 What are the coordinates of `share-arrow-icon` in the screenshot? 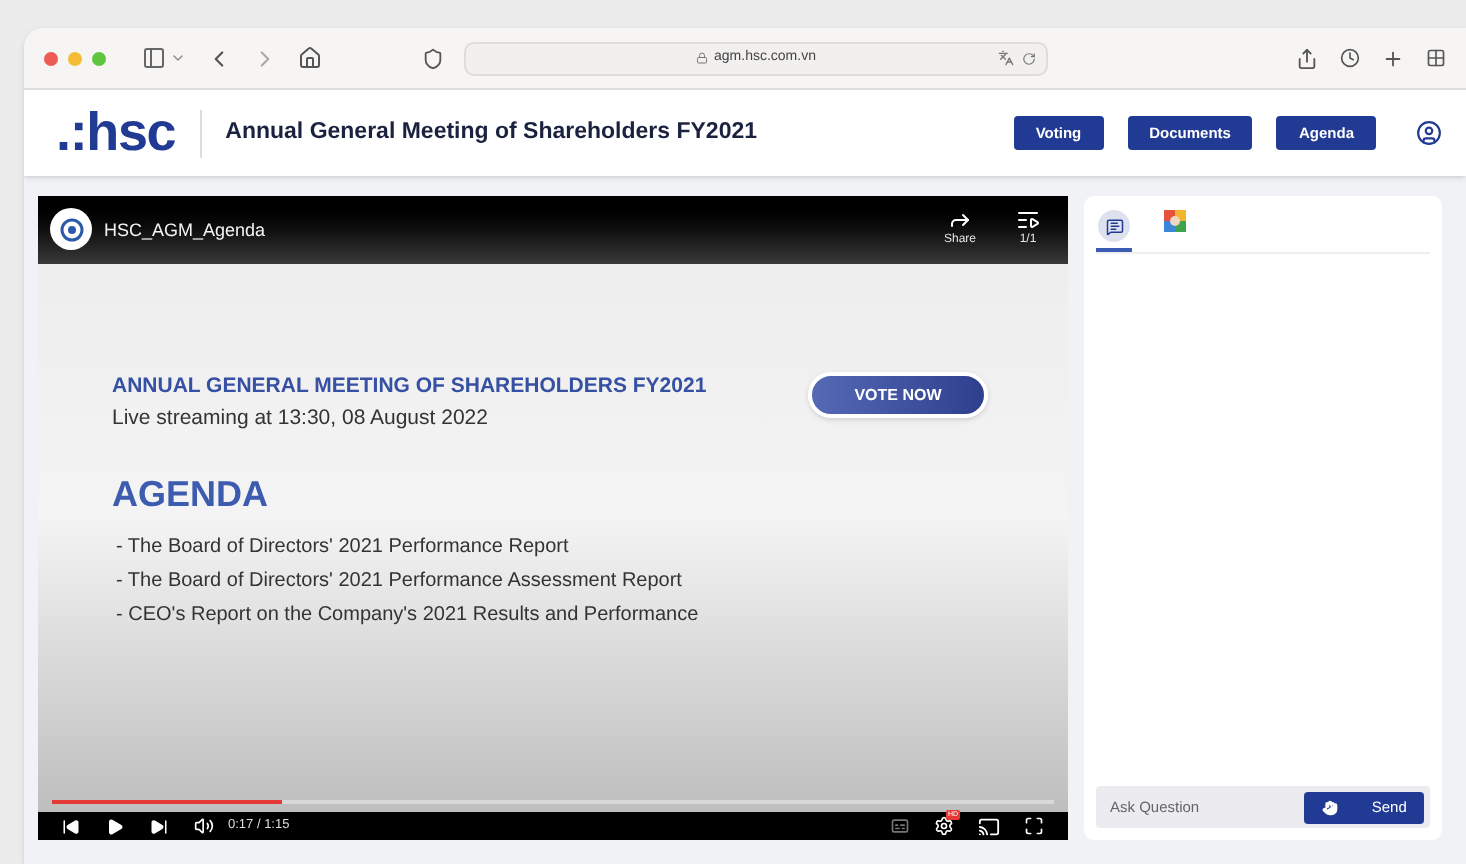 It's located at (959, 220).